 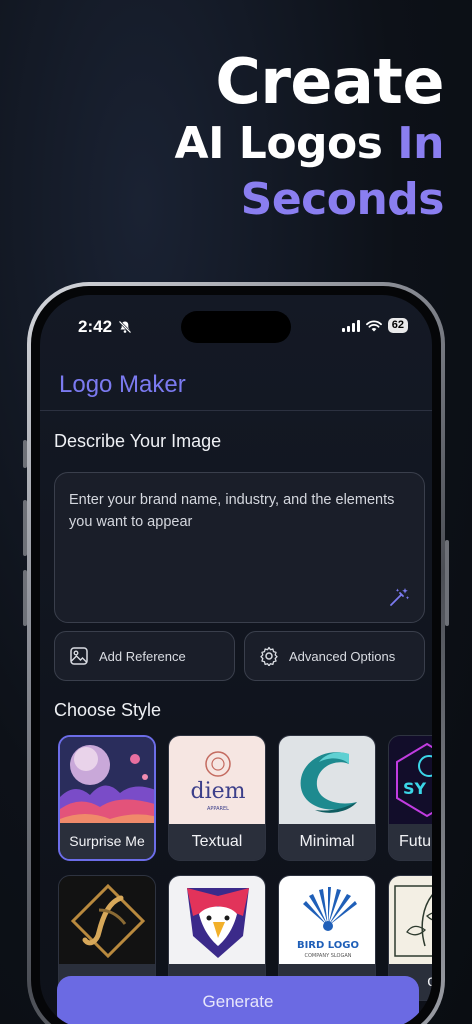 I want to click on promo-headline: Create AI Logos In Seconds, so click(x=309, y=136).